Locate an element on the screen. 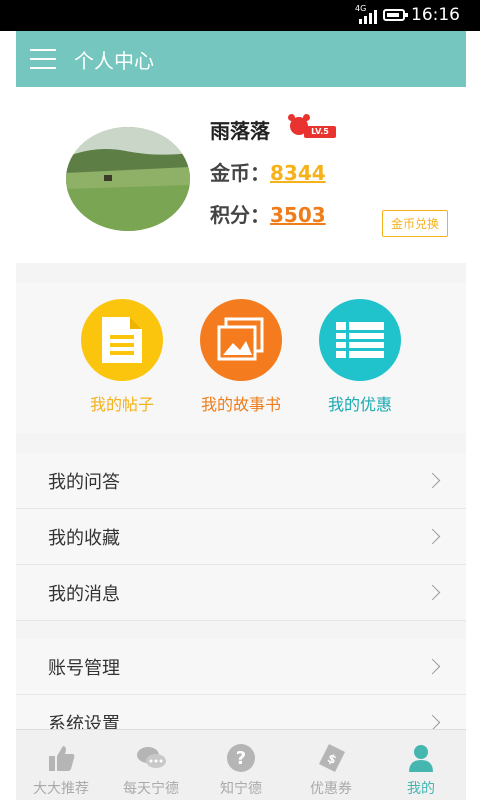  menu-item-qa: 我的问答 is located at coordinates (241, 481).